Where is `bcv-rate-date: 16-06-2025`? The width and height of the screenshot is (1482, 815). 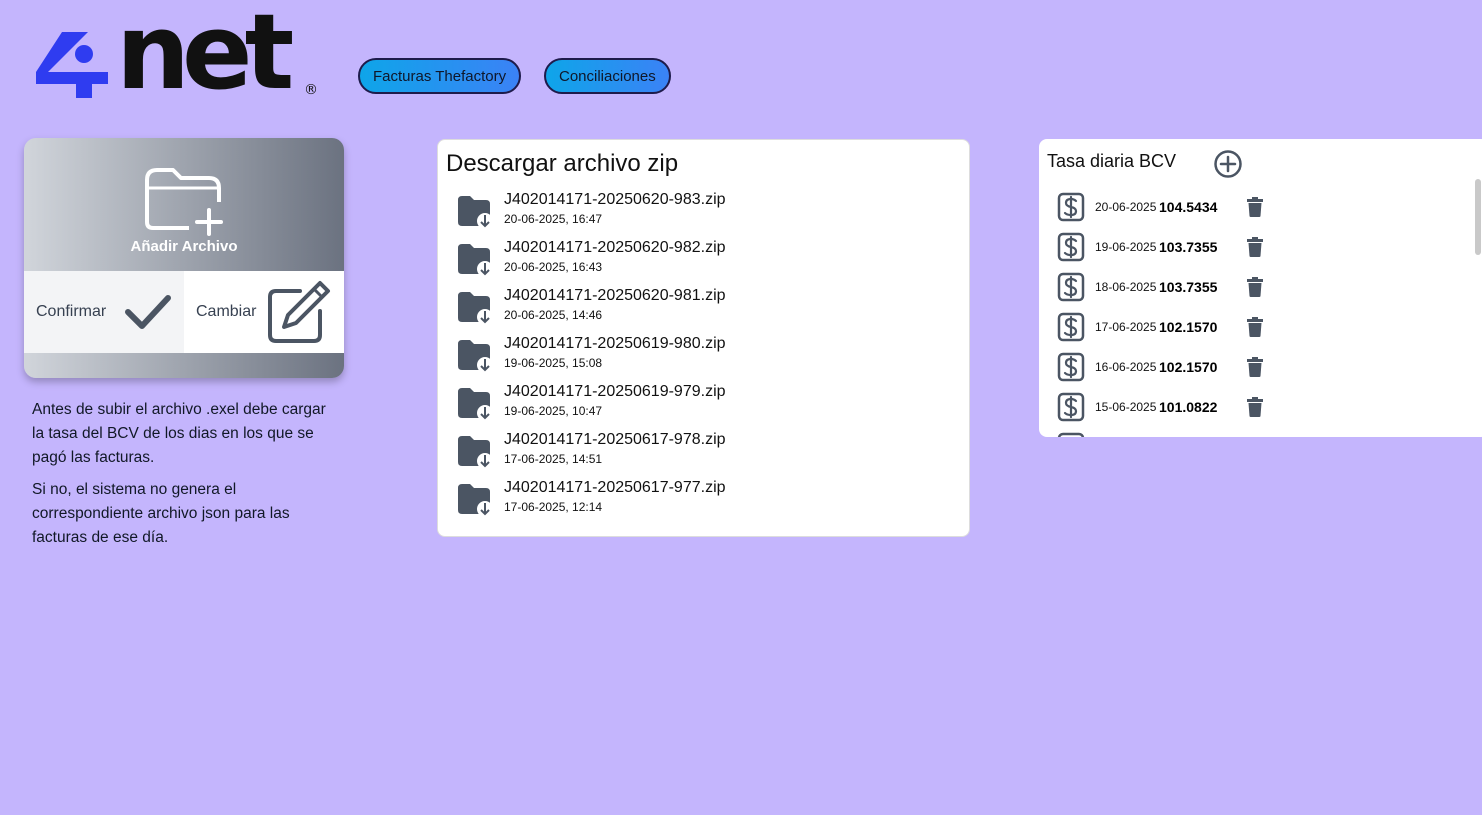 bcv-rate-date: 16-06-2025 is located at coordinates (1126, 367).